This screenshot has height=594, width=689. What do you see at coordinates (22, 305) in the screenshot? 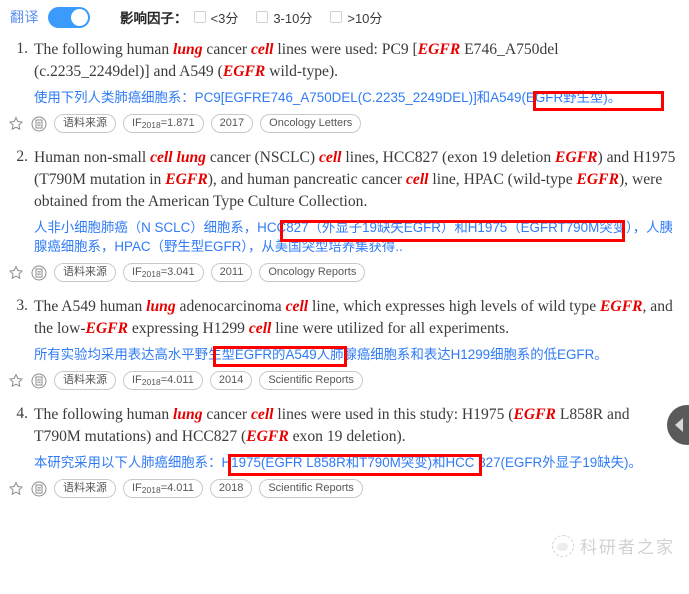
I see `item-index: 3.` at bounding box center [22, 305].